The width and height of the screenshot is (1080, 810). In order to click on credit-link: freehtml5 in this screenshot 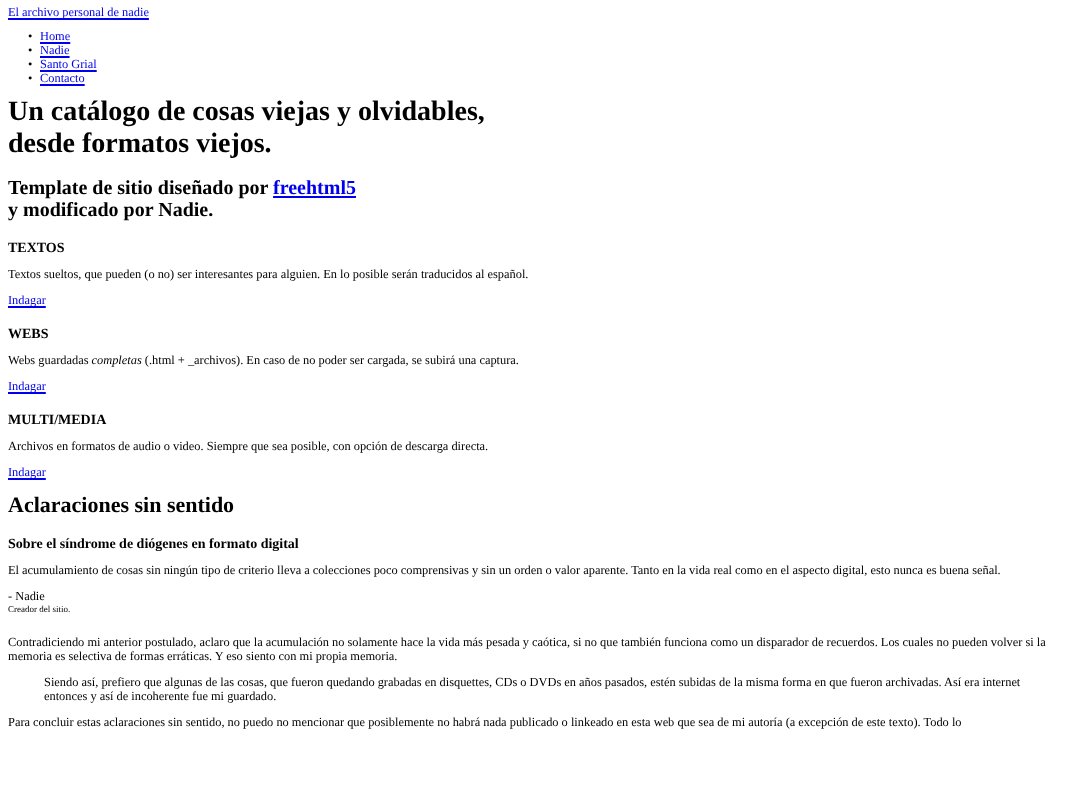, I will do `click(314, 189)`.